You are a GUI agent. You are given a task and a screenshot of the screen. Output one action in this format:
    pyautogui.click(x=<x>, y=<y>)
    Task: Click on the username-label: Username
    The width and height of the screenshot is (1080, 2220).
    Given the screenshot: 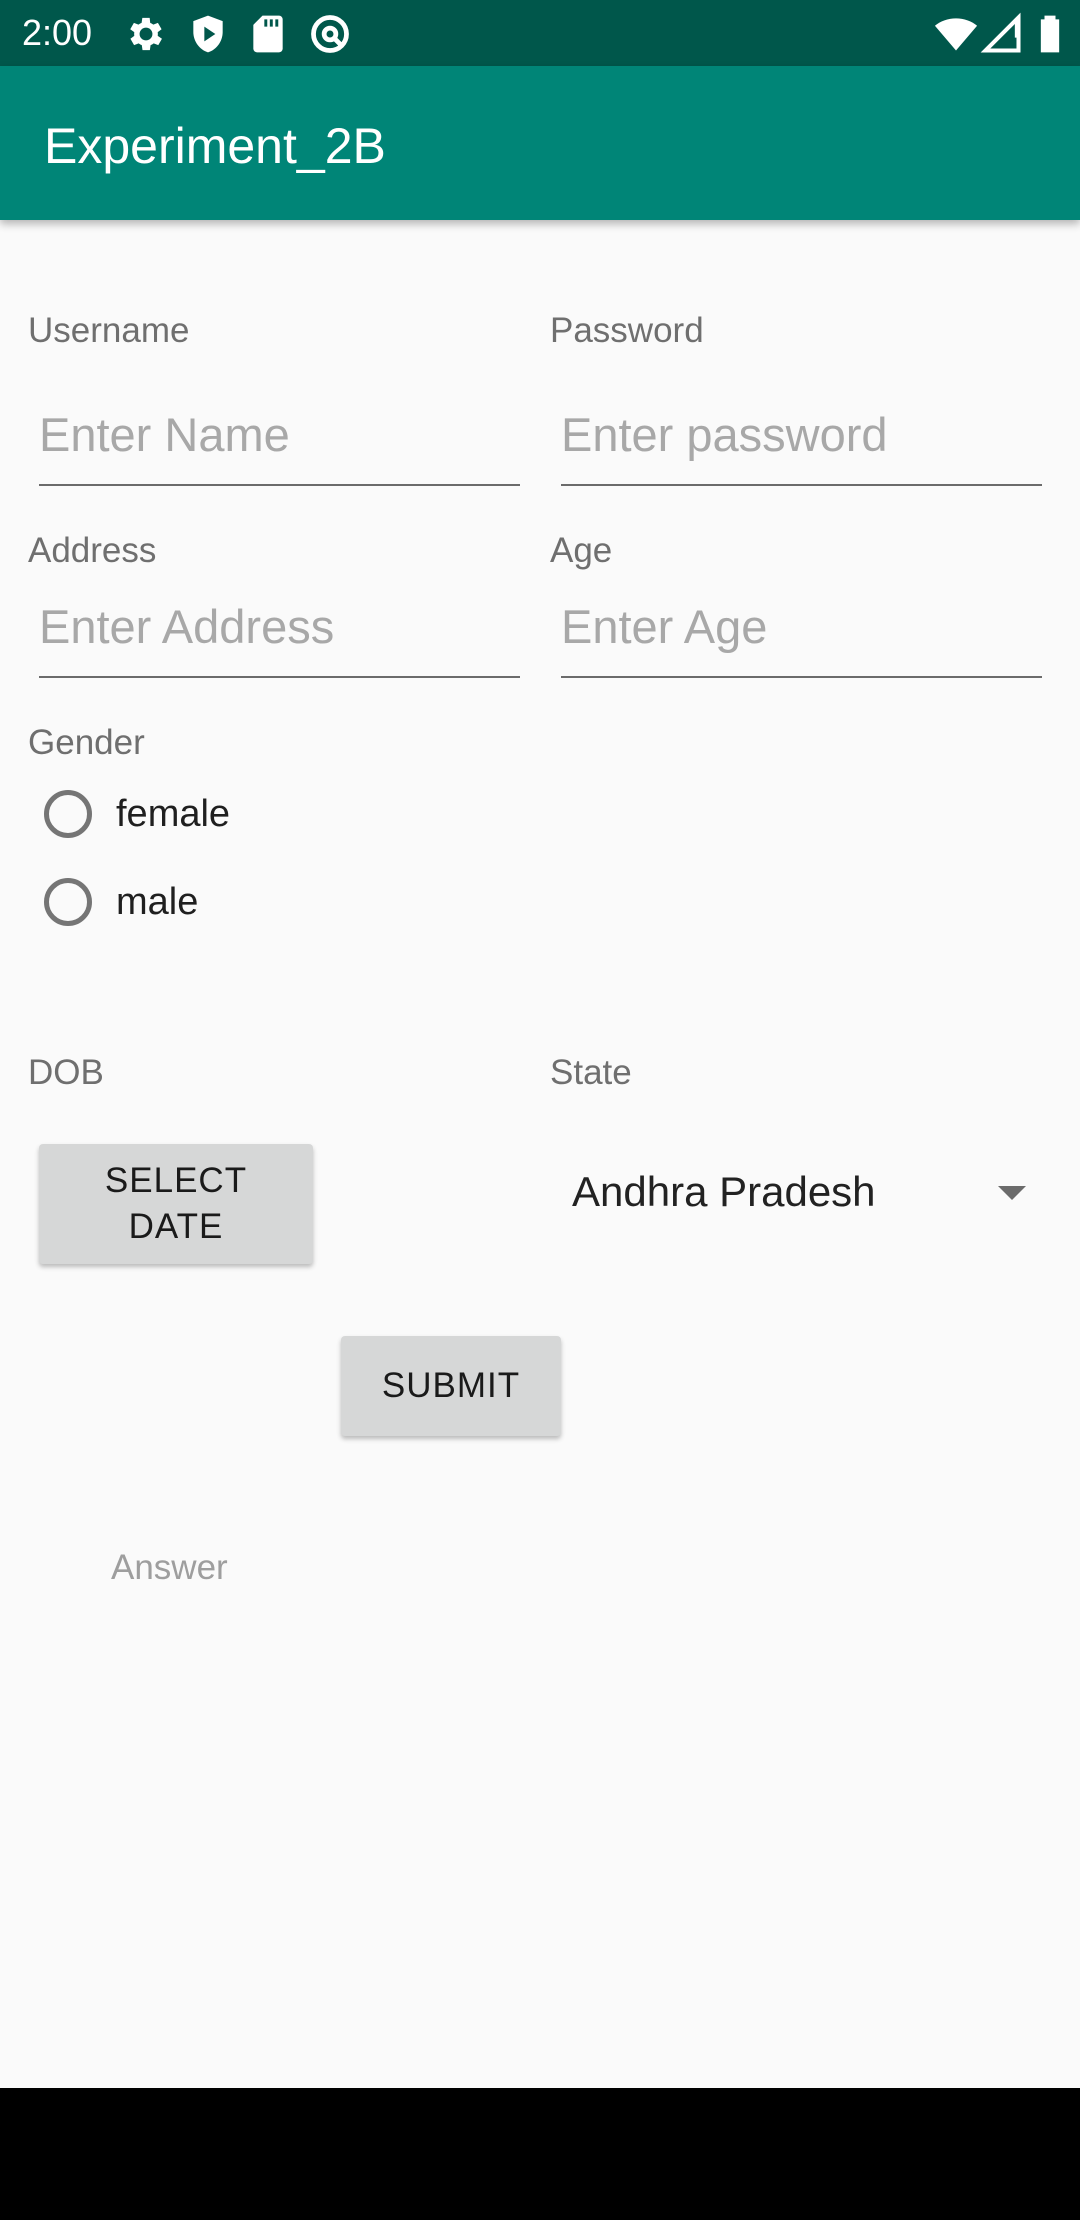 What is the action you would take?
    pyautogui.click(x=109, y=330)
    